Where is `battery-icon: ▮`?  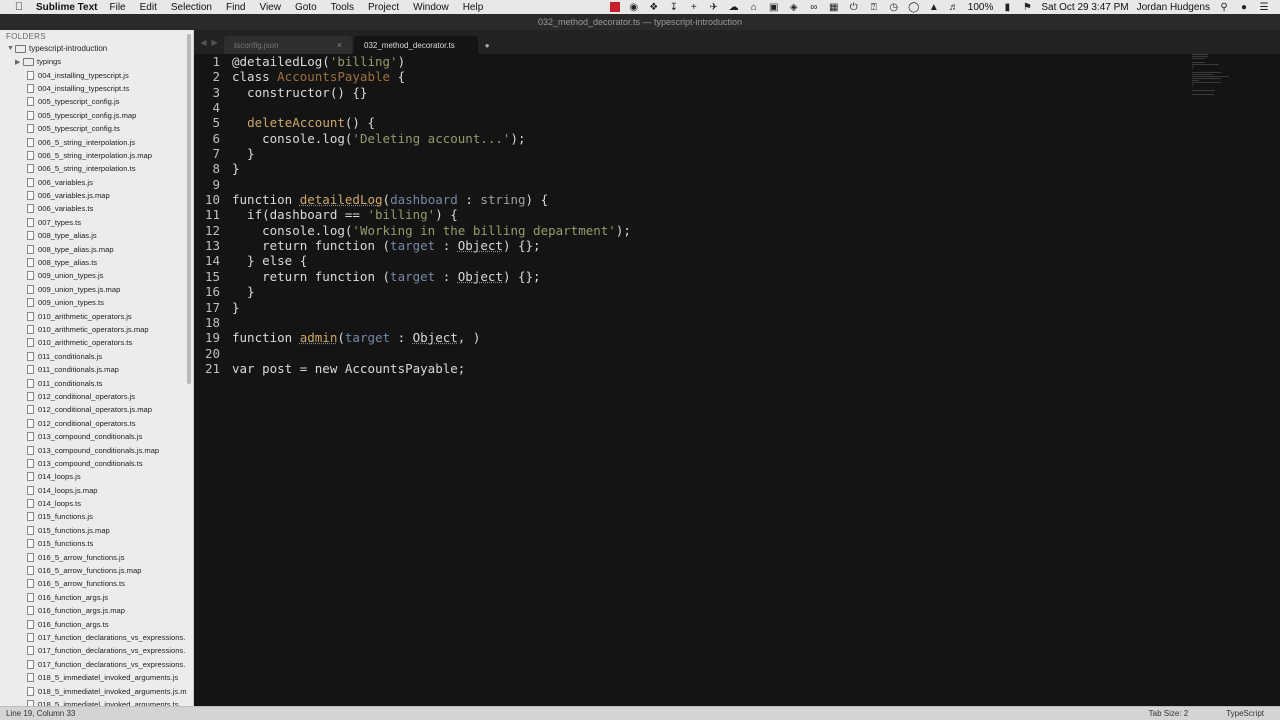 battery-icon: ▮ is located at coordinates (1007, 7).